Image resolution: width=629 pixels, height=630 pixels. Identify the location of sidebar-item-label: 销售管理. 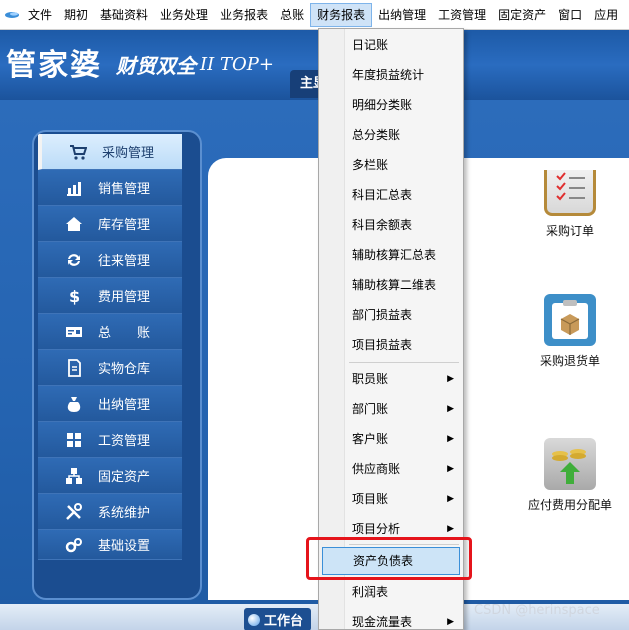
(124, 189).